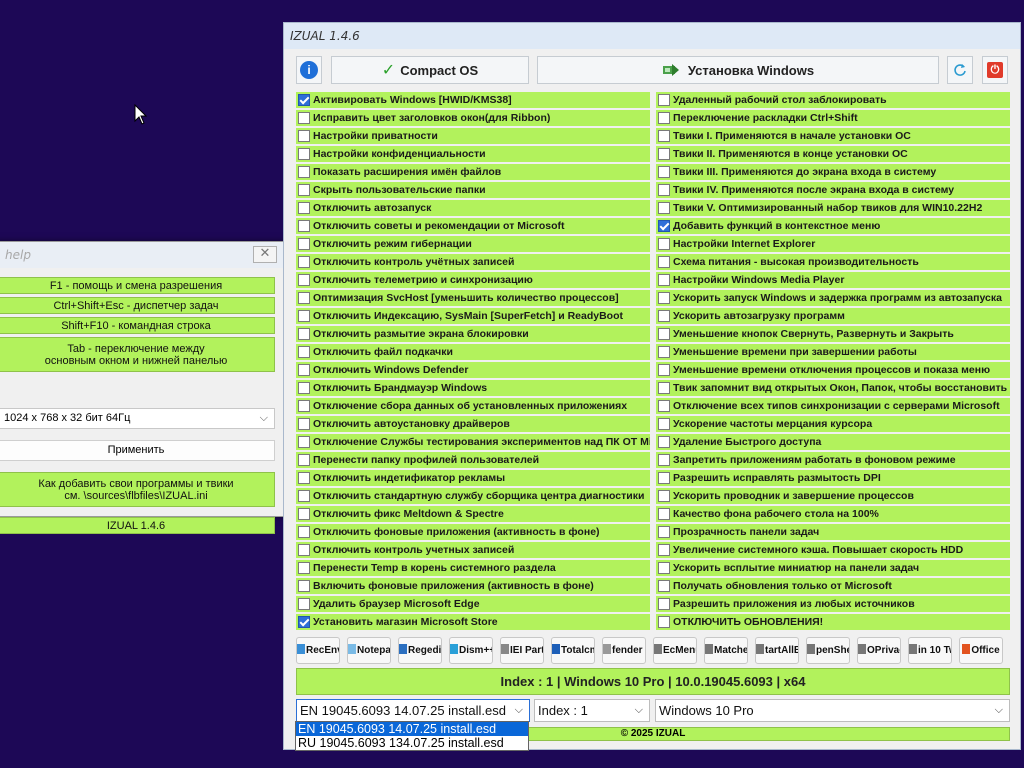  What do you see at coordinates (473, 208) in the screenshot?
I see `left-option-row: Отключить автозапуск` at bounding box center [473, 208].